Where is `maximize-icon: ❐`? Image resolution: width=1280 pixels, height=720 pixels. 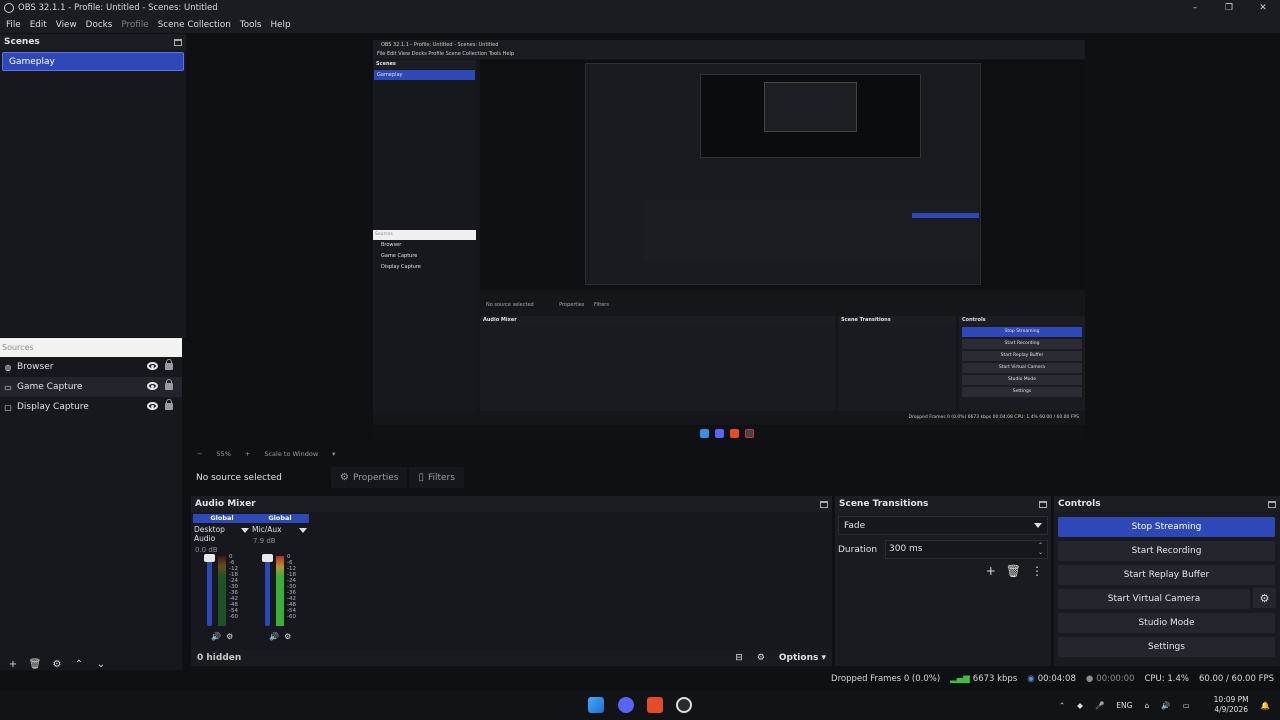 maximize-icon: ❐ is located at coordinates (1229, 8).